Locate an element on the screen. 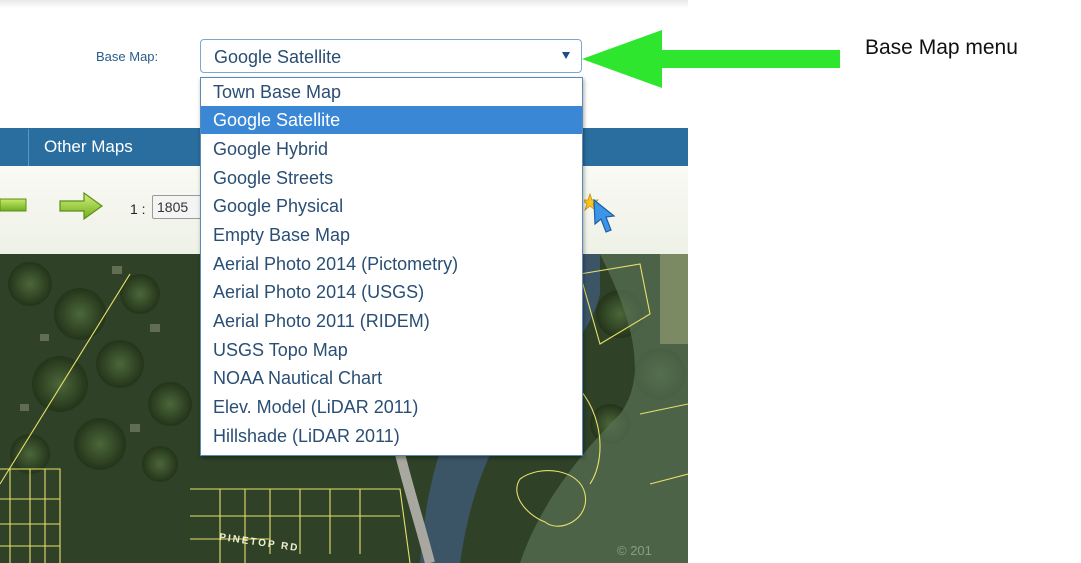 The width and height of the screenshot is (1081, 563). base-map-option: Google Physical is located at coordinates (391, 206).